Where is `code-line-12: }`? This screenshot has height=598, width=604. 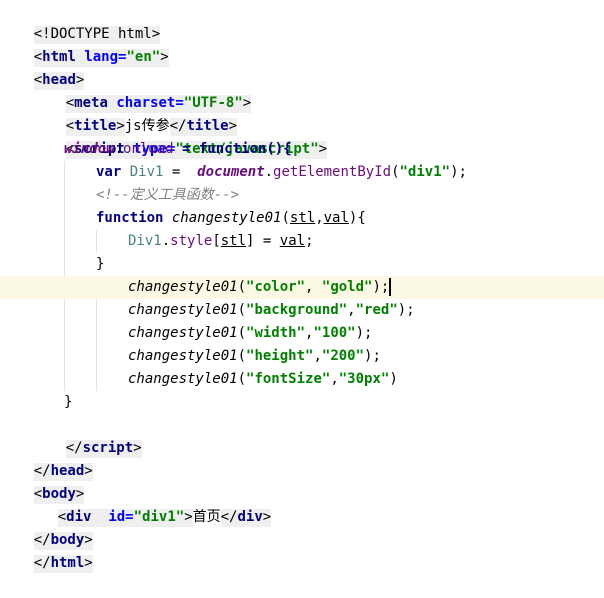 code-line-12: } is located at coordinates (100, 264).